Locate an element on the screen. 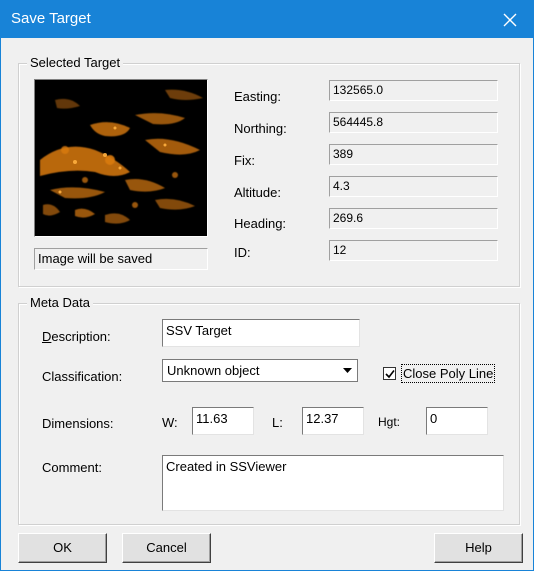  cancel-button: Cancel is located at coordinates (166, 548).